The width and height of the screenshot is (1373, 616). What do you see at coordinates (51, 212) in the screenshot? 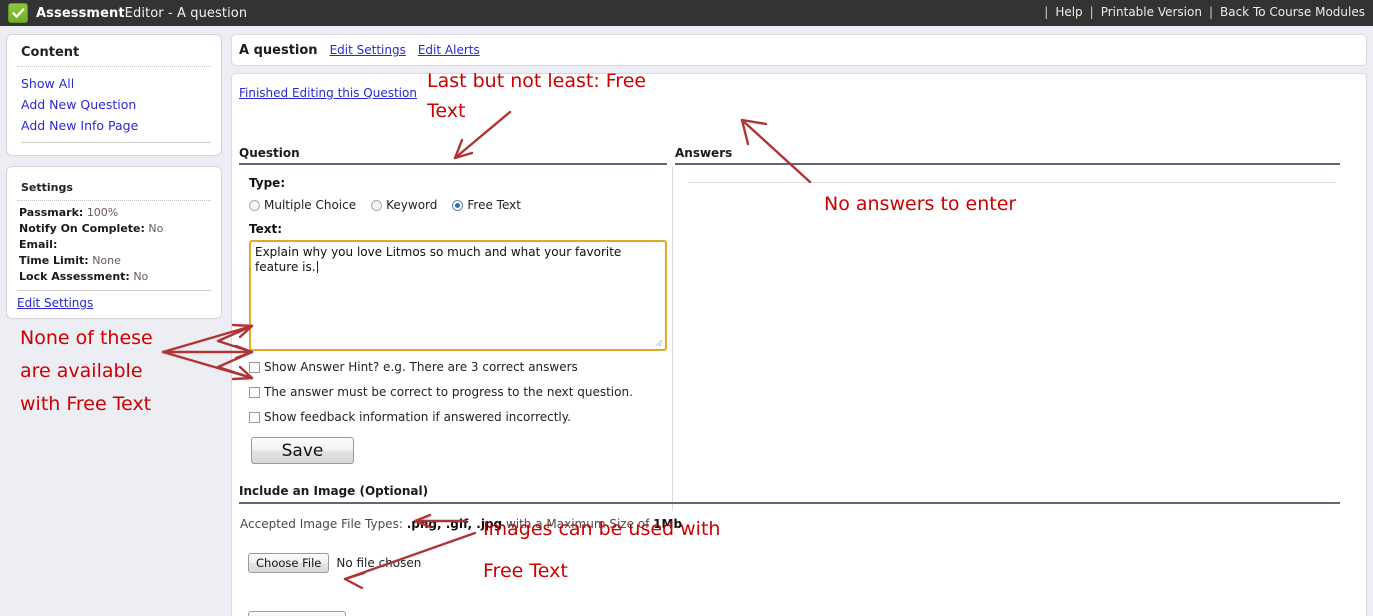
I see `settings-label-passmark: Passmark:` at bounding box center [51, 212].